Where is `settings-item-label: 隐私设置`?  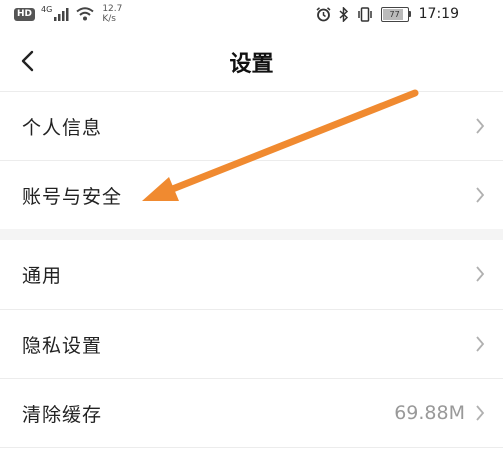
settings-item-label: 隐私设置 is located at coordinates (62, 345).